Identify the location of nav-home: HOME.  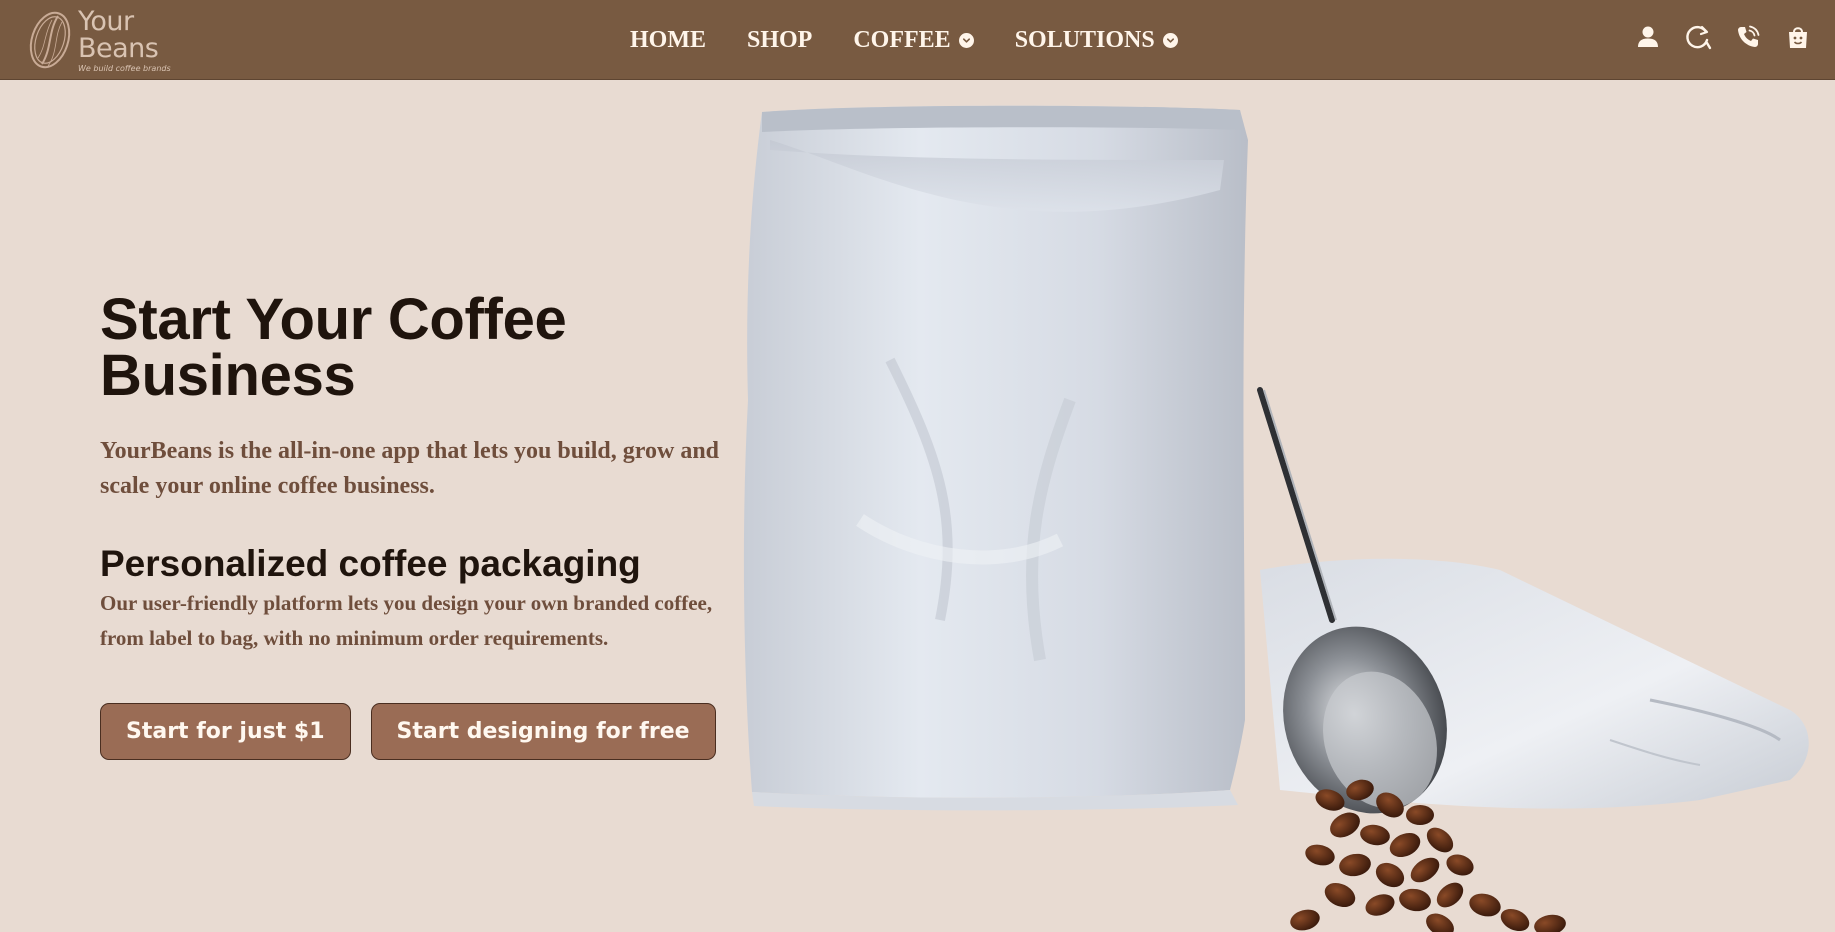
(668, 40).